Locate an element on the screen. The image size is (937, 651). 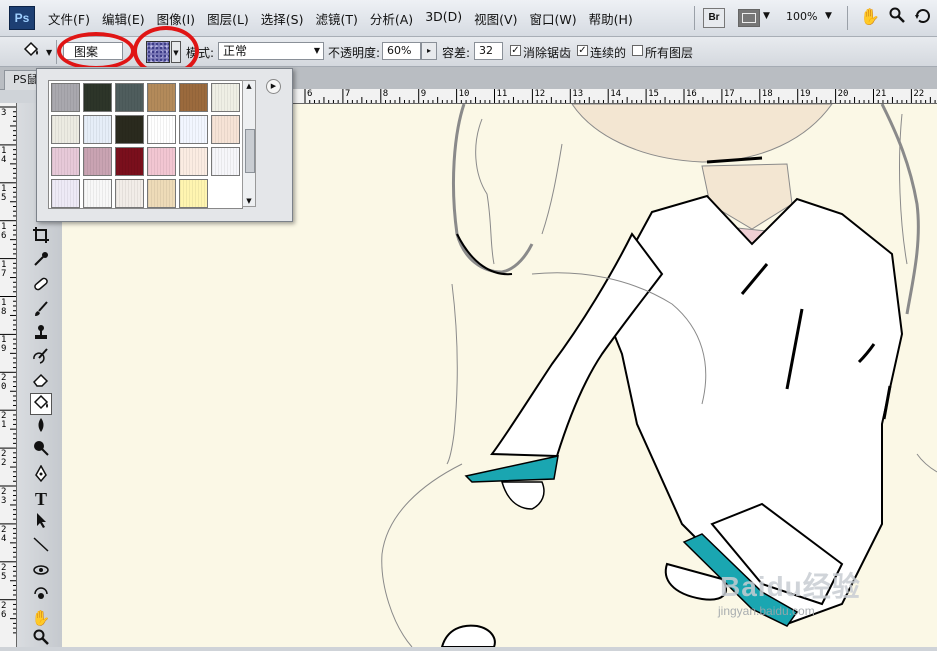
ruler-tick-label: 2 0 is located at coordinates (4, 383).